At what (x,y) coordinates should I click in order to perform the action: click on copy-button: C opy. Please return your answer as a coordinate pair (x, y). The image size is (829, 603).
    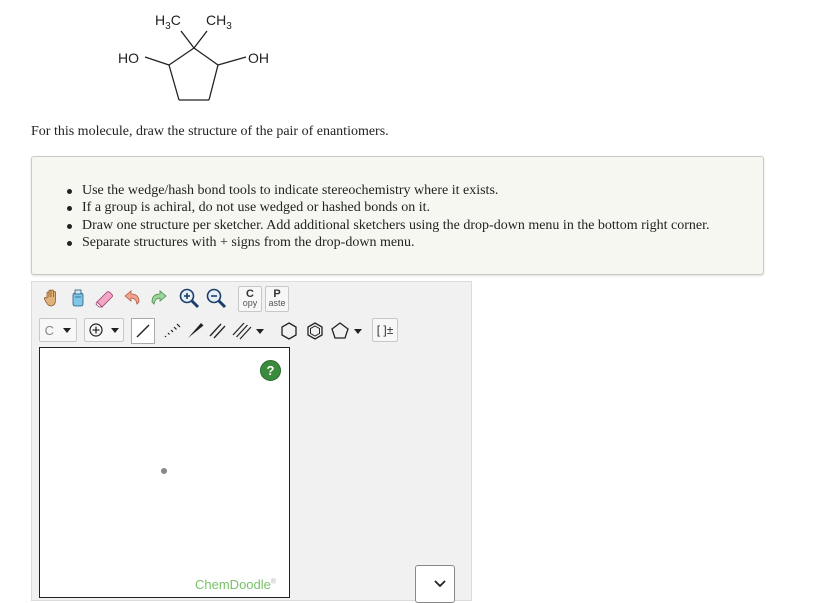
    Looking at the image, I should click on (250, 299).